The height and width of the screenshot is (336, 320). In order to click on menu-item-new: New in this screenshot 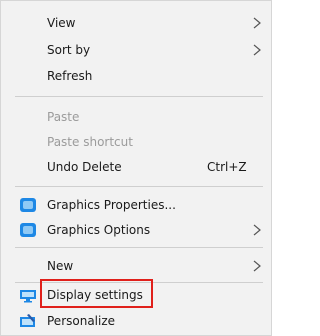, I will do `click(137, 266)`.